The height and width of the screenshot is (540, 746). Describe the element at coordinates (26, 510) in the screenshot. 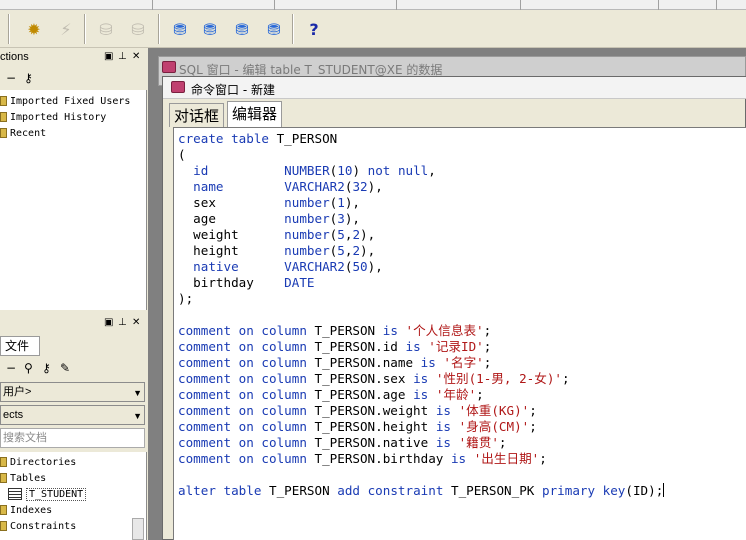

I see `tree-item-indexes: Indexes` at that location.